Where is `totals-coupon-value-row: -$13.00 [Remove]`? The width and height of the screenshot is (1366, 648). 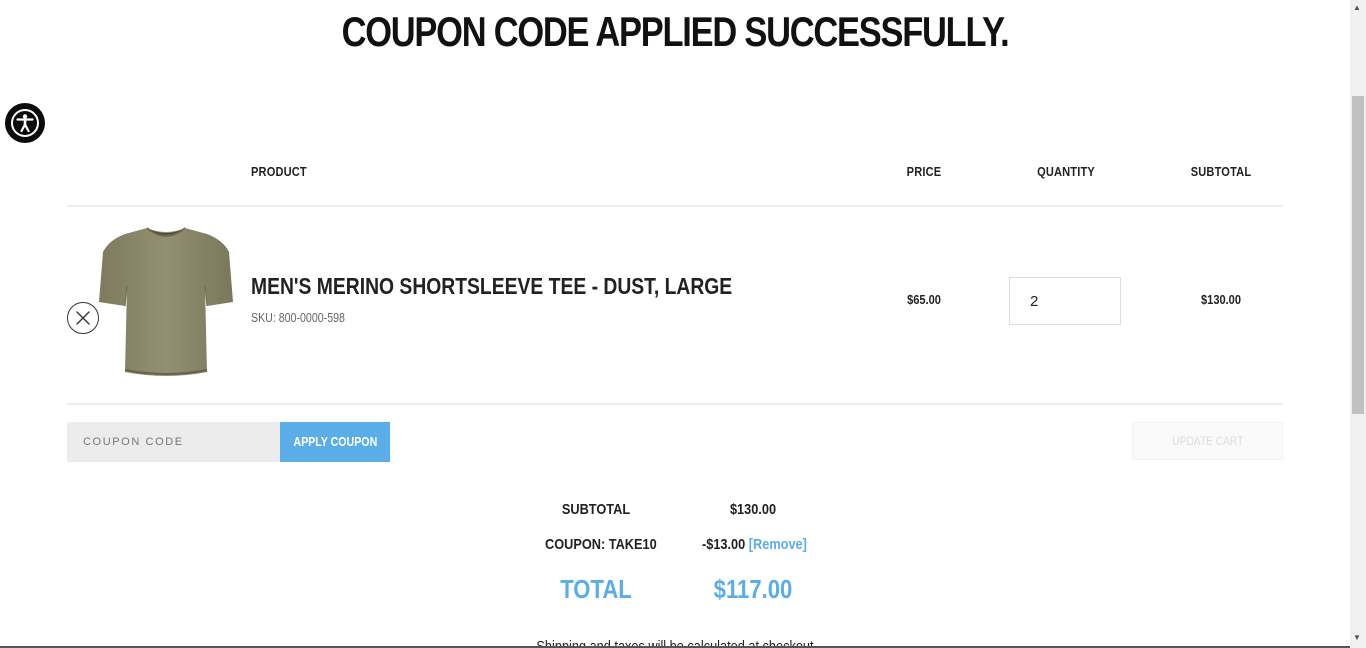 totals-coupon-value-row: -$13.00 [Remove] is located at coordinates (754, 544).